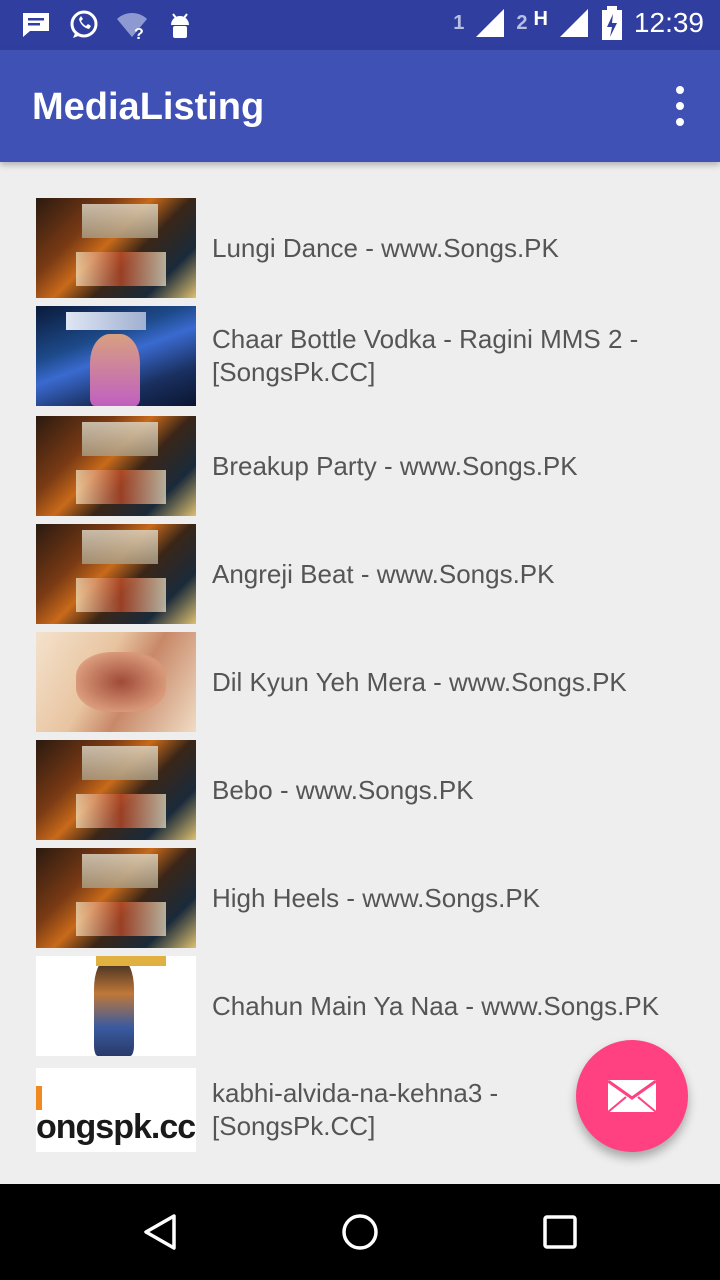 The width and height of the screenshot is (720, 1280). I want to click on email-icon, so click(632, 1096).